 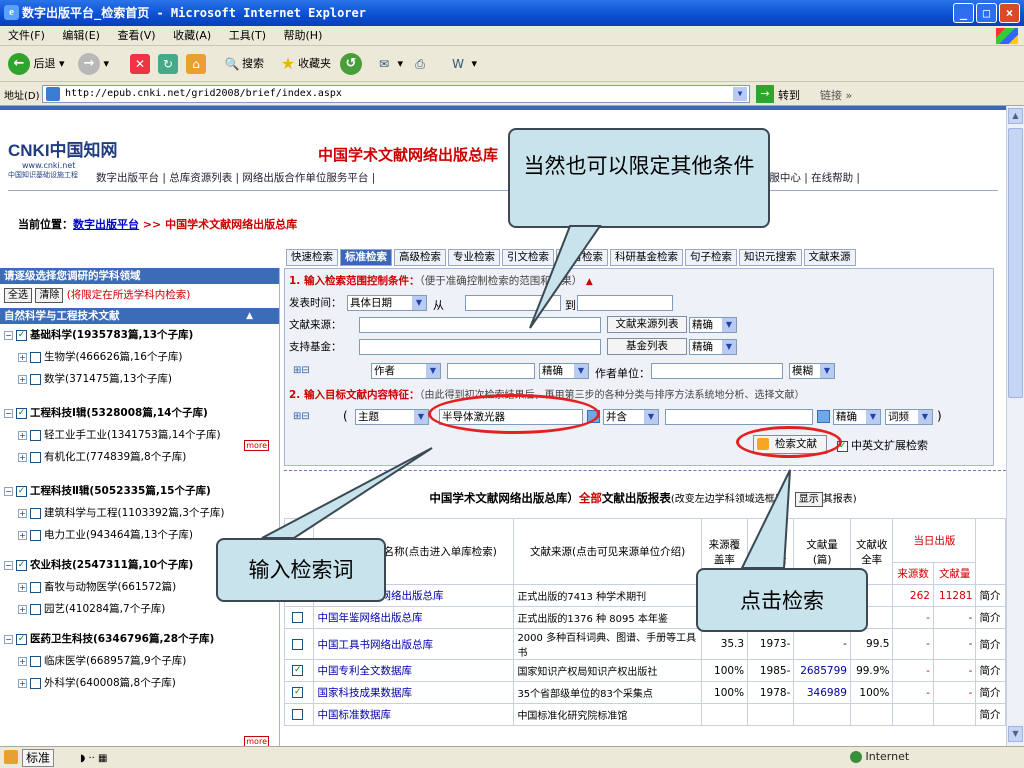 I want to click on go-arrow-icon: →, so click(x=765, y=94).